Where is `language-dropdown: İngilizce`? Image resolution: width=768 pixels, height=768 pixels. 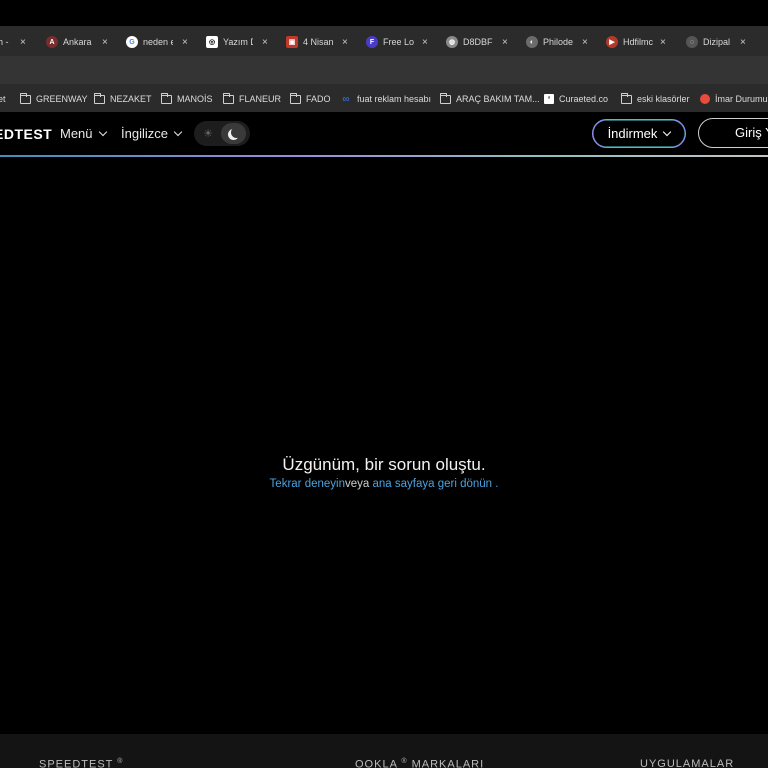
language-dropdown: İngilizce is located at coordinates (152, 133).